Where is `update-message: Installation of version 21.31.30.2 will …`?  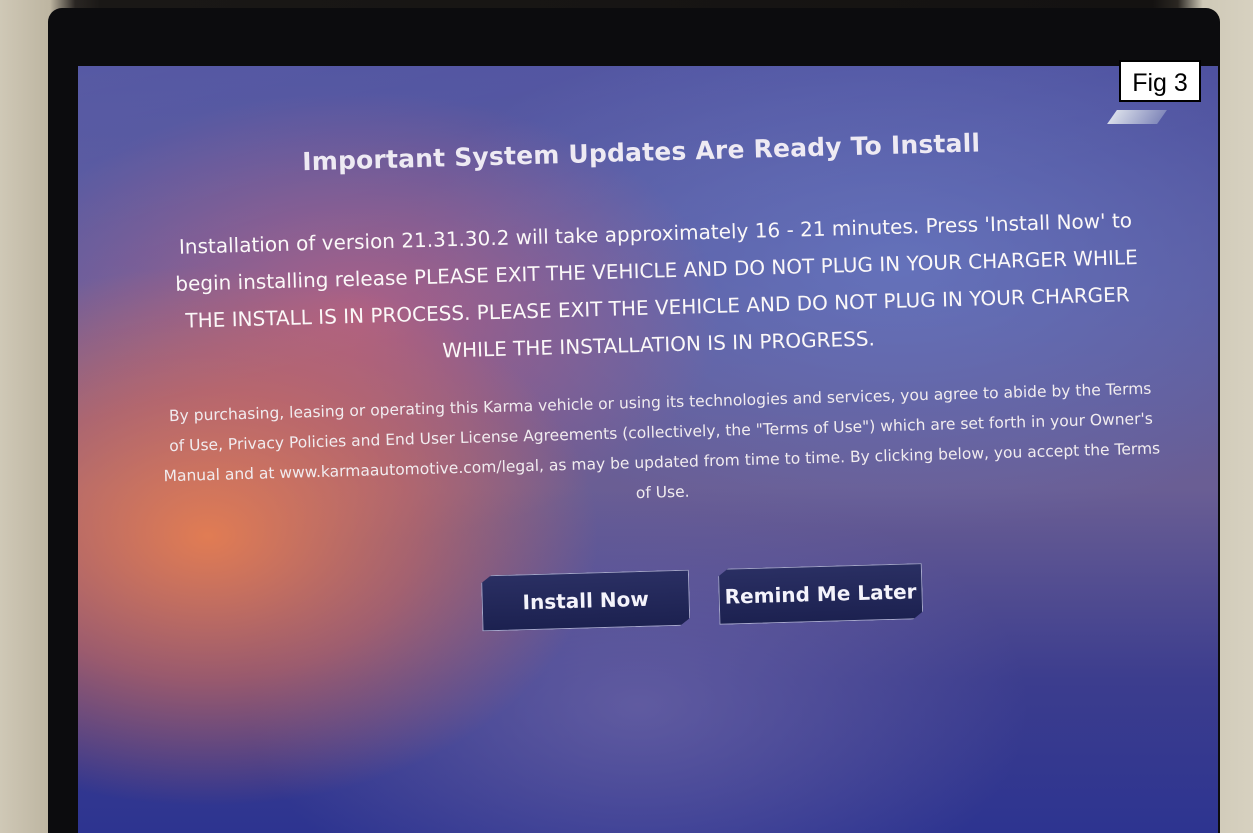 update-message: Installation of version 21.31.30.2 will … is located at coordinates (656, 285).